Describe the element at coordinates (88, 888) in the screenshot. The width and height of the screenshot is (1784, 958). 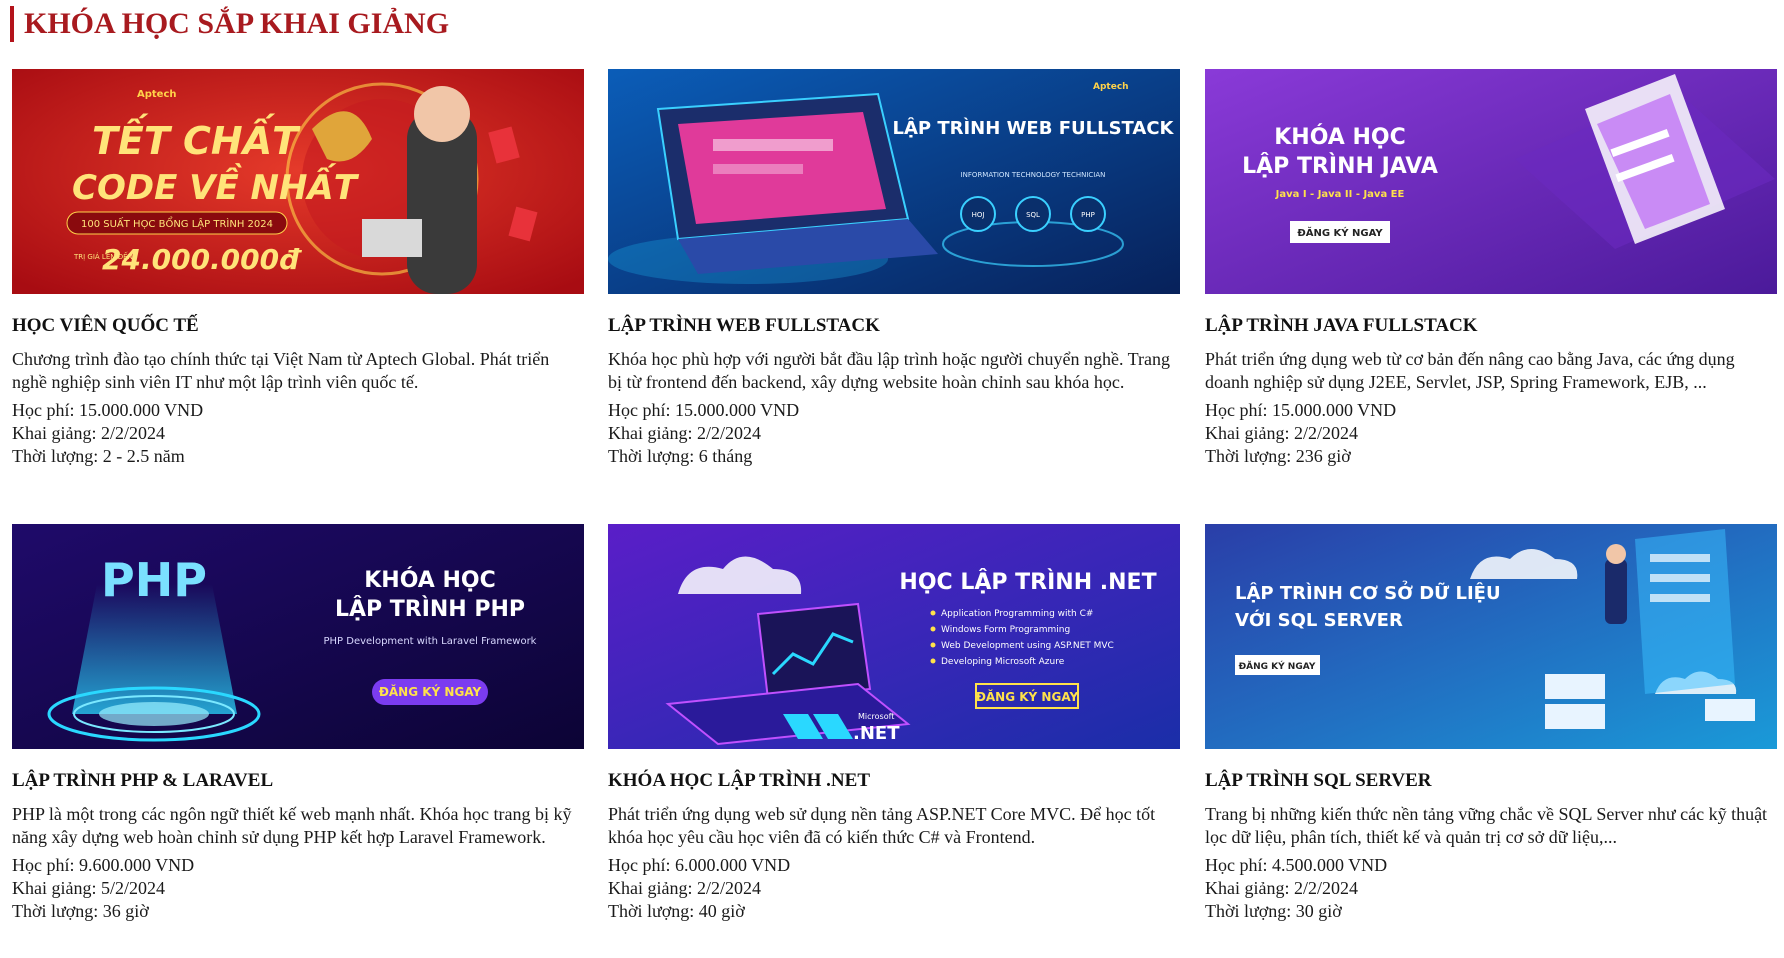
I see `course-start: Khai giảng: 5/2/2024` at that location.